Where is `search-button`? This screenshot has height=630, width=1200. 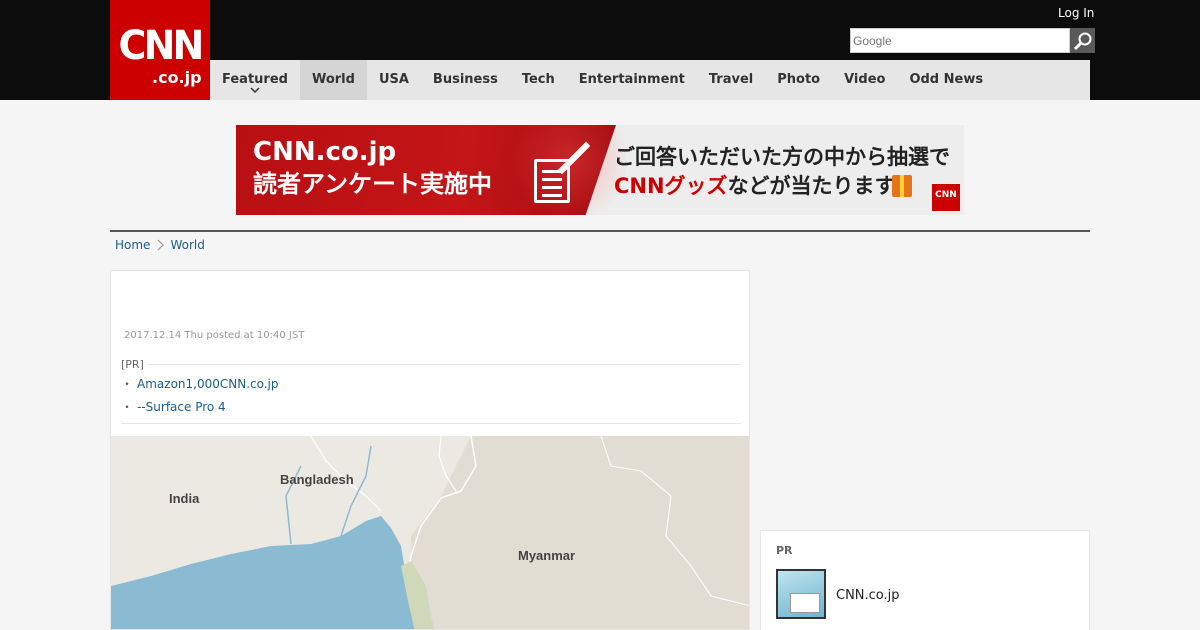
search-button is located at coordinates (1082, 40).